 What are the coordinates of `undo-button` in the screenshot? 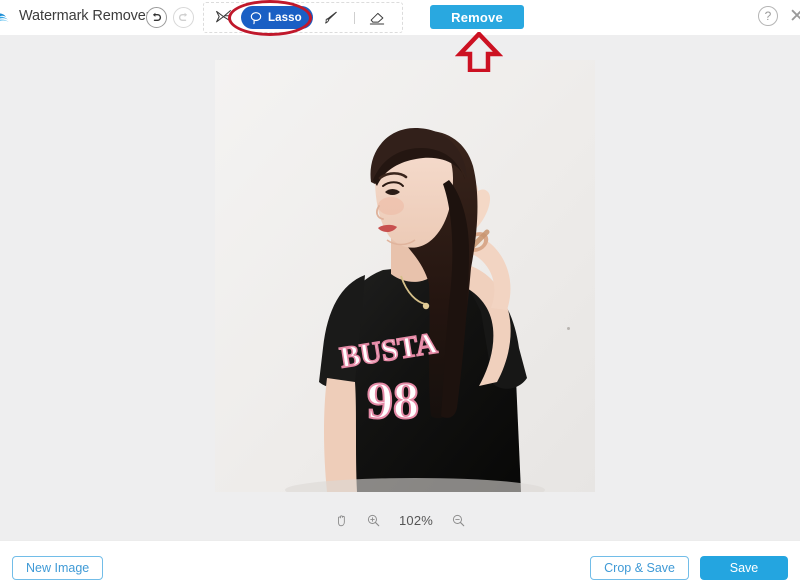 It's located at (156, 17).